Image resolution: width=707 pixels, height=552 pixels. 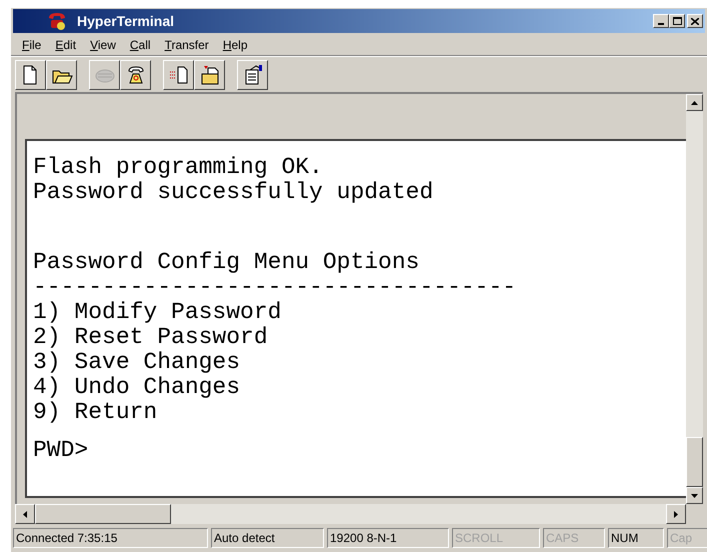 I want to click on terminal-line: 4) Undo Changes, so click(x=136, y=387).